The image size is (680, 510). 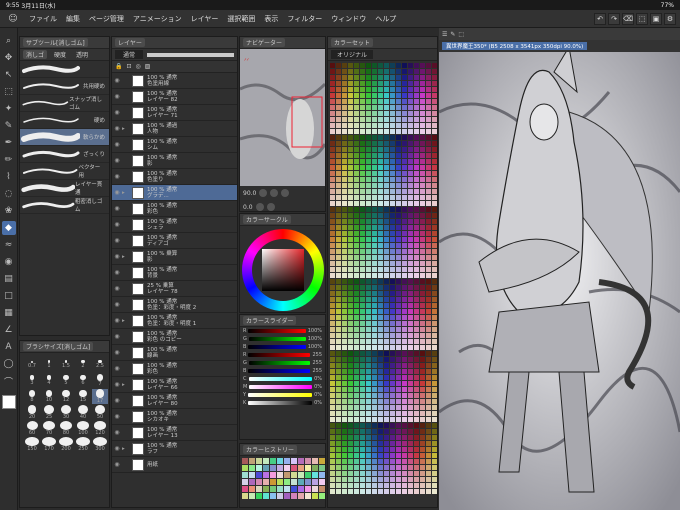 I want to click on menu-window: ウィンドウ, so click(x=348, y=19).